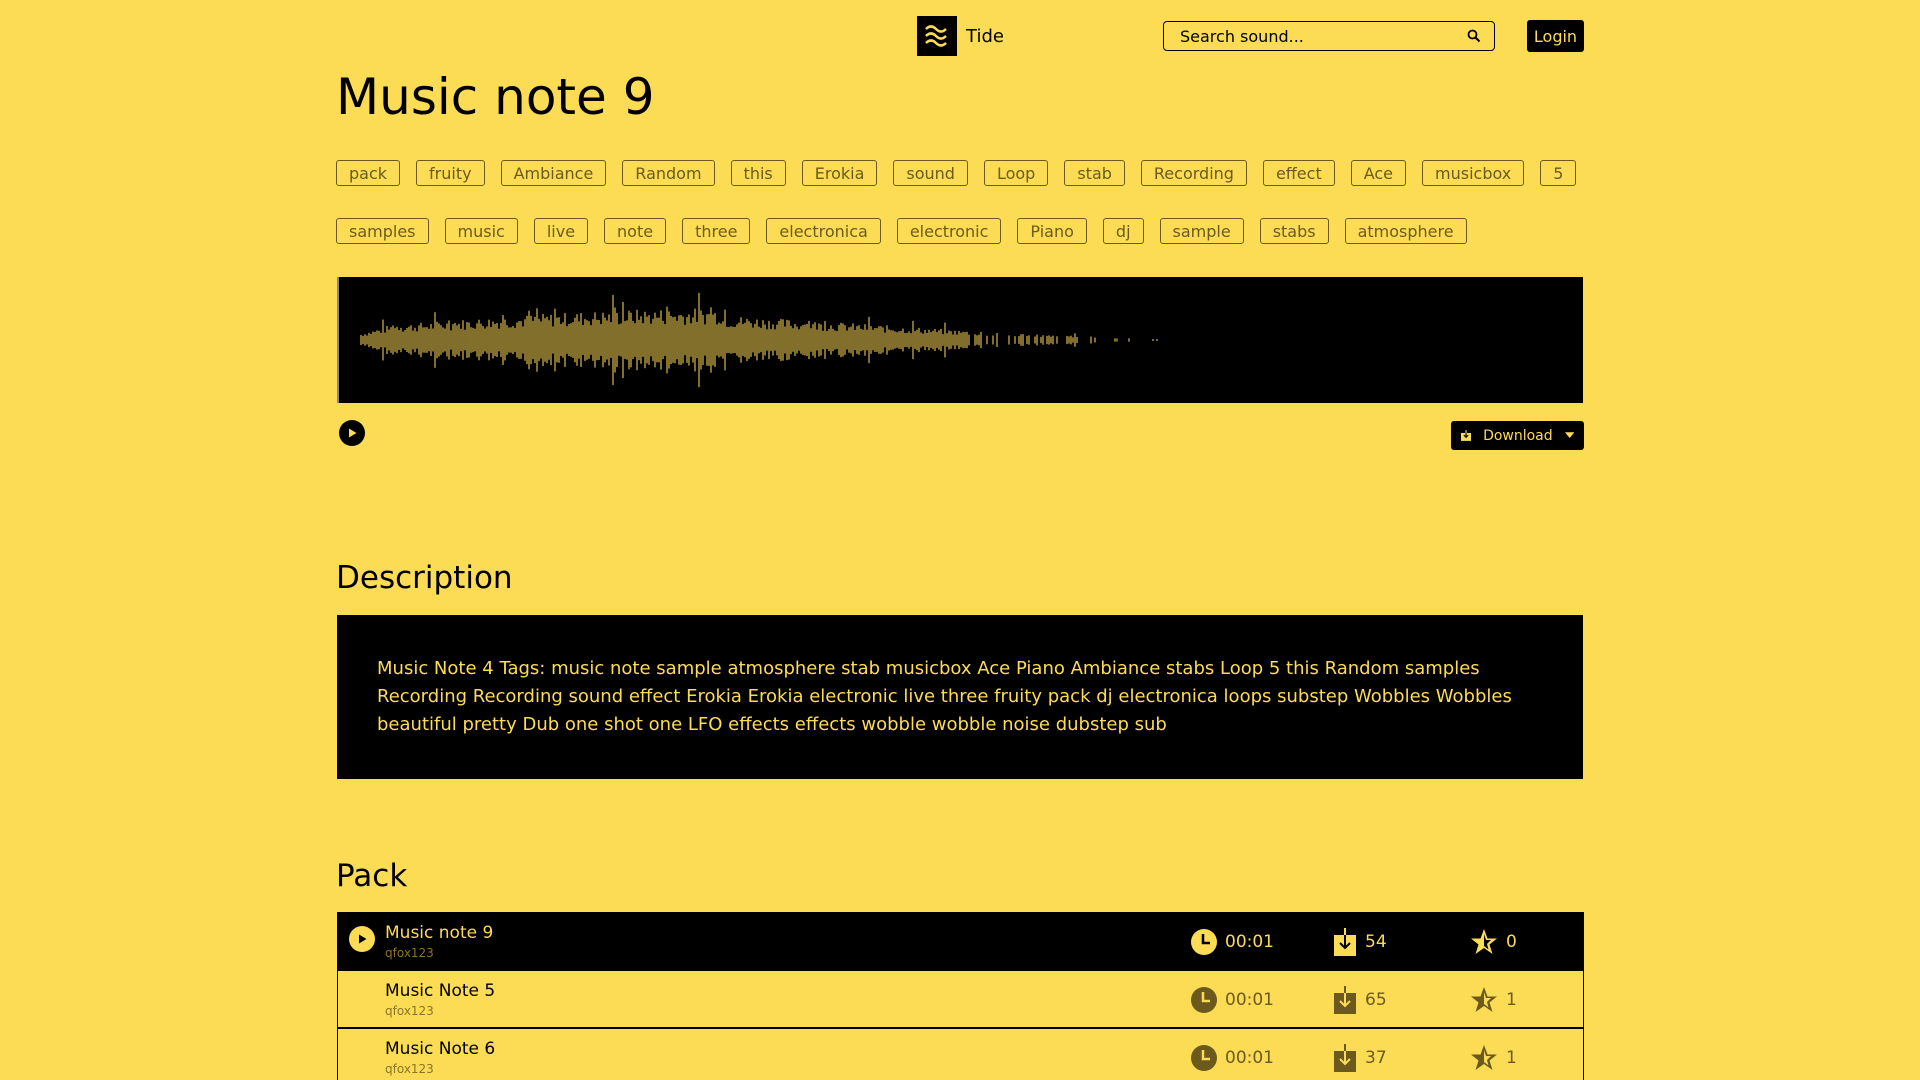  What do you see at coordinates (450, 173) in the screenshot?
I see `tag-link: fruity` at bounding box center [450, 173].